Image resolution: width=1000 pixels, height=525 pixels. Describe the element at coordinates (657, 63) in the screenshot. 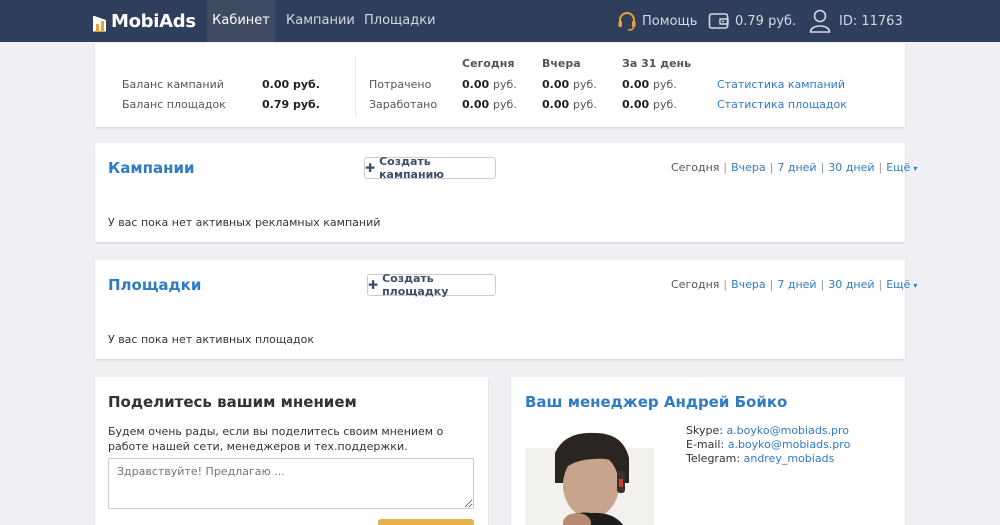

I see `col-31-days: За 31 день` at that location.